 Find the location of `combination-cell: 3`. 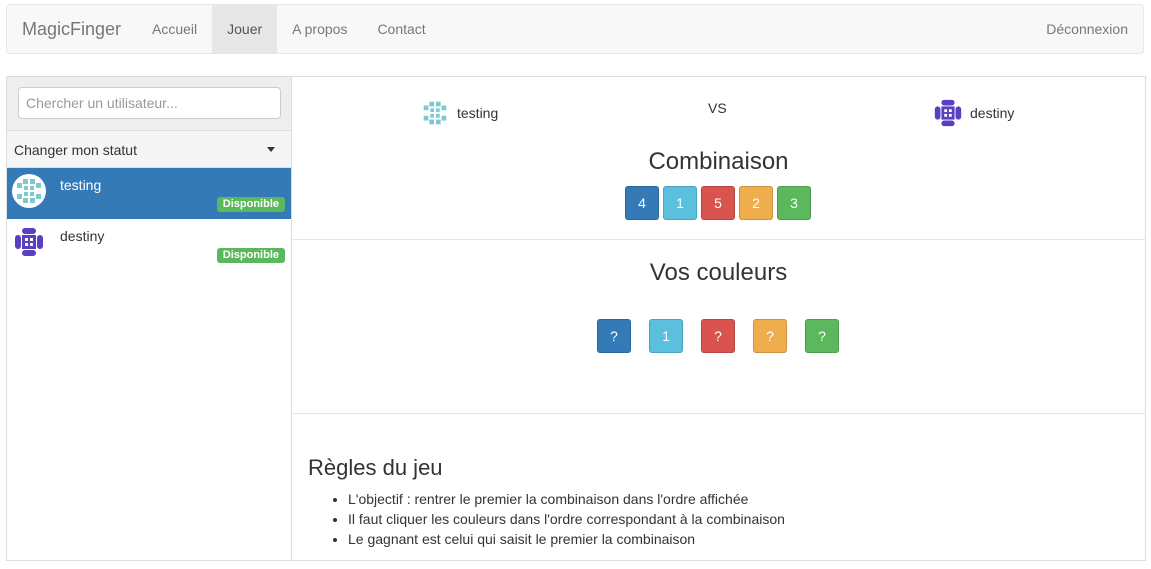

combination-cell: 3 is located at coordinates (794, 203).